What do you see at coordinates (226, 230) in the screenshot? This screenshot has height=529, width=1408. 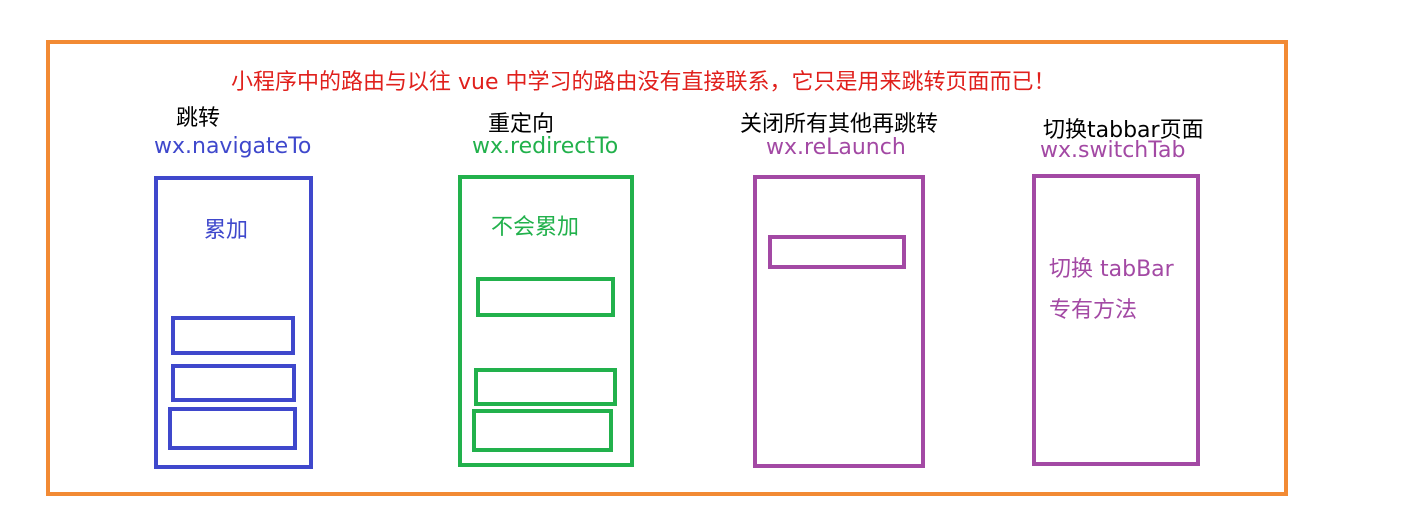 I see `navigate-note: 累加` at bounding box center [226, 230].